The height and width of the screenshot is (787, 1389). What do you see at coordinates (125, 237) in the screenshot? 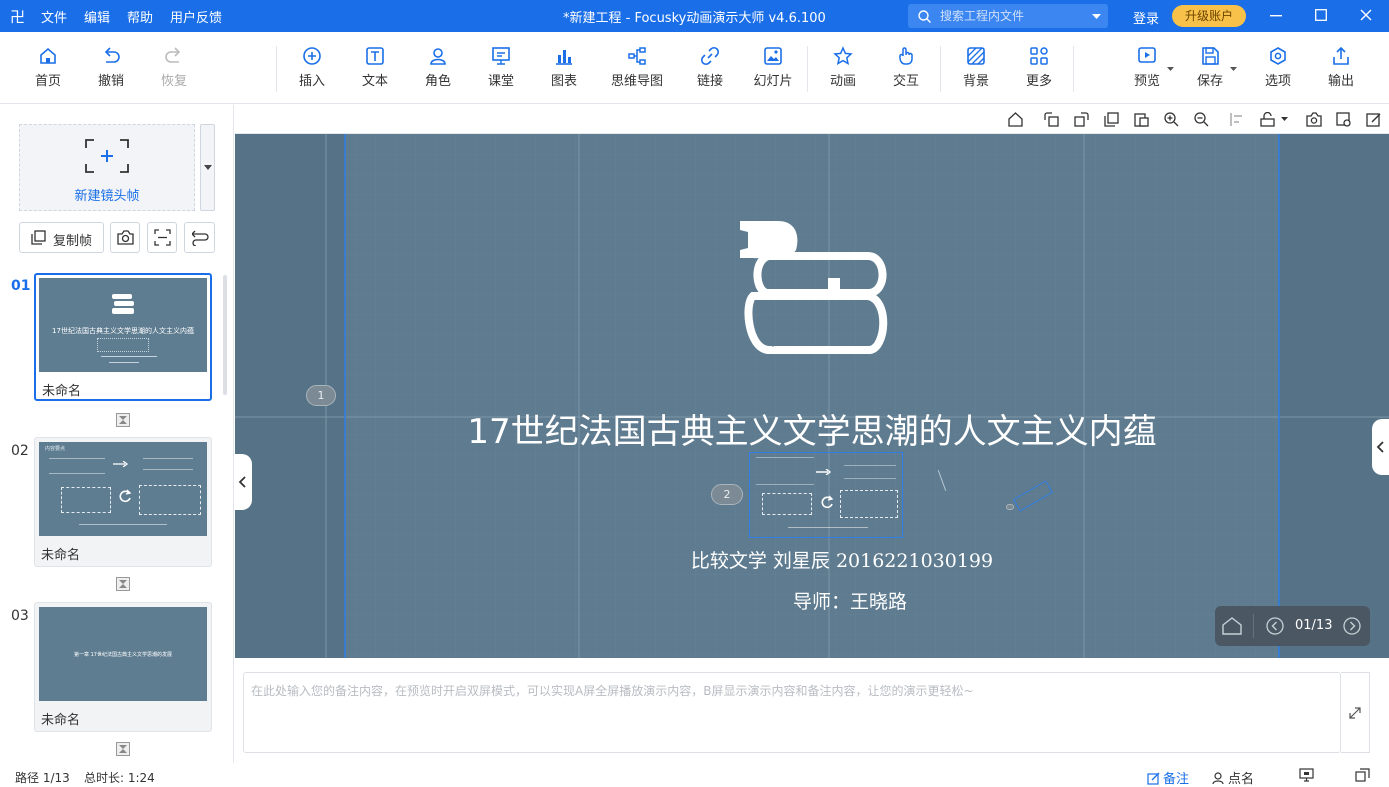
I see `screenshot-button` at bounding box center [125, 237].